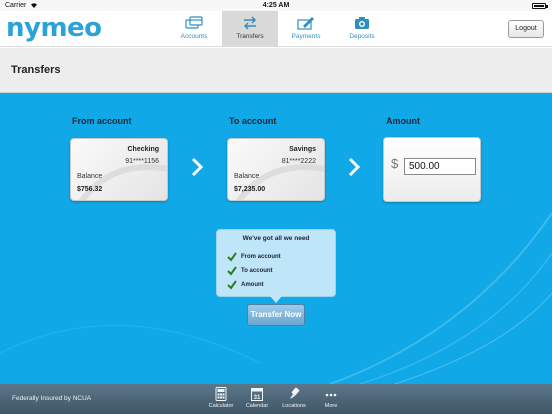  I want to click on battery-tip, so click(547, 6).